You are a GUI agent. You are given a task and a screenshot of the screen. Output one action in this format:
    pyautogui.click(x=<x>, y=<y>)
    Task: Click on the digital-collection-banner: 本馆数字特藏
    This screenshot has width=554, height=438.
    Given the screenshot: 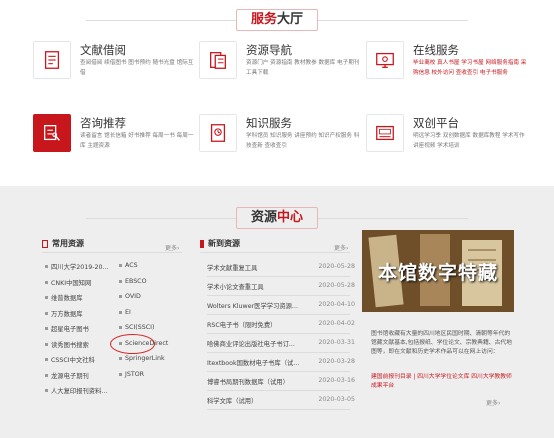 What is the action you would take?
    pyautogui.click(x=438, y=271)
    